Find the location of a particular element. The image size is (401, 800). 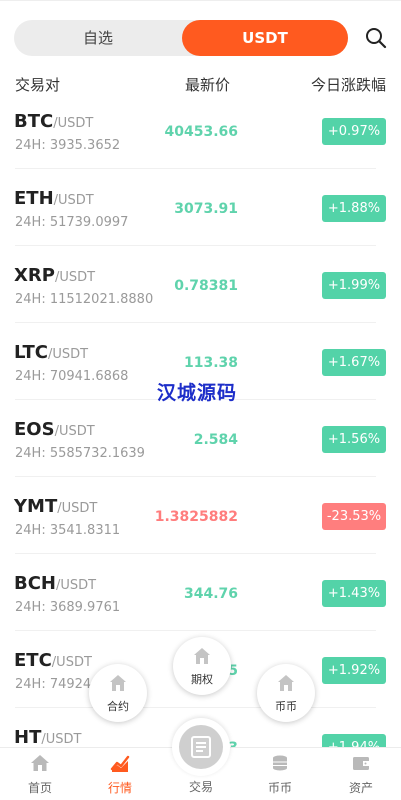

market-segment-toggle: 自选 USDT is located at coordinates (181, 38).